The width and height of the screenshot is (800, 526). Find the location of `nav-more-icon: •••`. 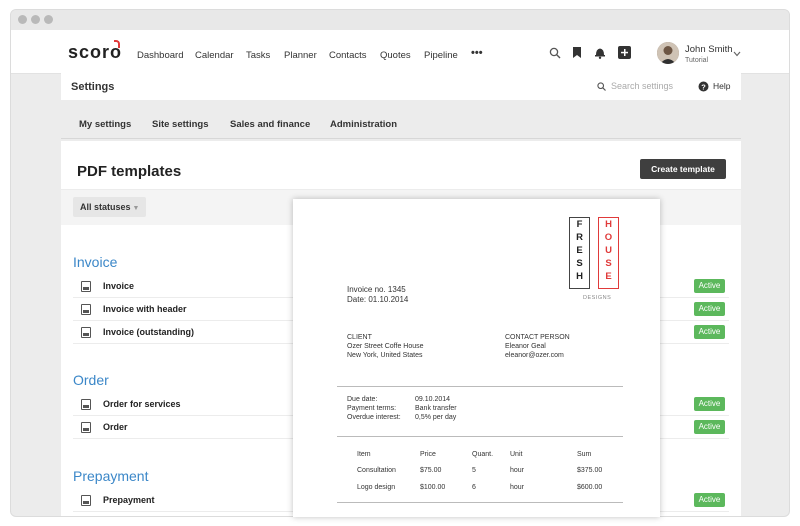

nav-more-icon: ••• is located at coordinates (477, 53).